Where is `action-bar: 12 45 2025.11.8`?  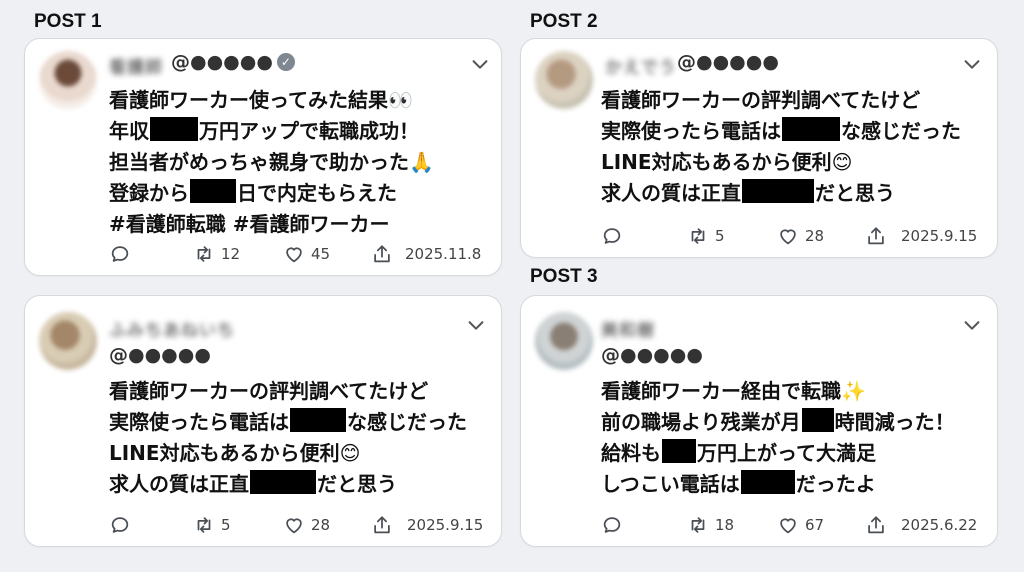
action-bar: 12 45 2025.11.8 is located at coordinates (295, 254).